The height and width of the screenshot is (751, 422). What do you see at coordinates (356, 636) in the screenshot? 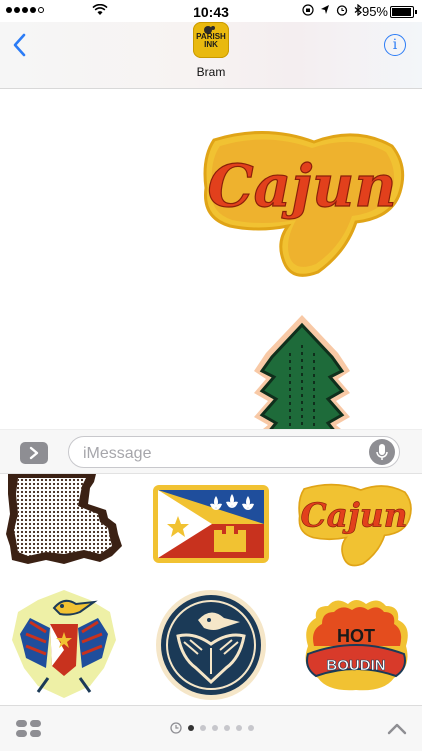
I see `hot-text: HOT` at bounding box center [356, 636].